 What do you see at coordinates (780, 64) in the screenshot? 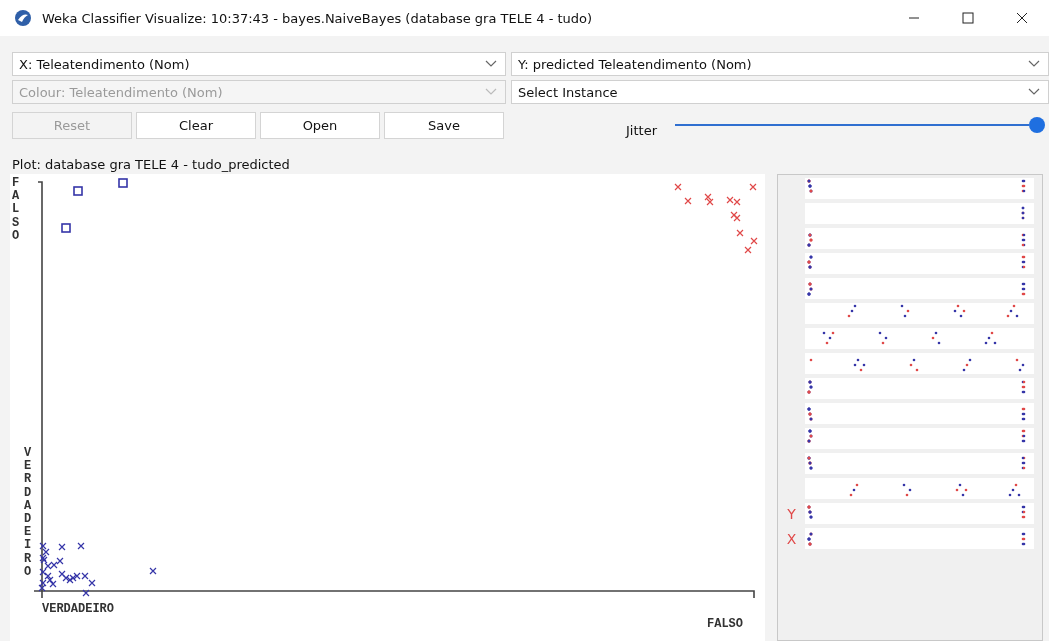
I see `y-axis-dropdown: Y: predicted Teleatendimento (Nom)` at bounding box center [780, 64].